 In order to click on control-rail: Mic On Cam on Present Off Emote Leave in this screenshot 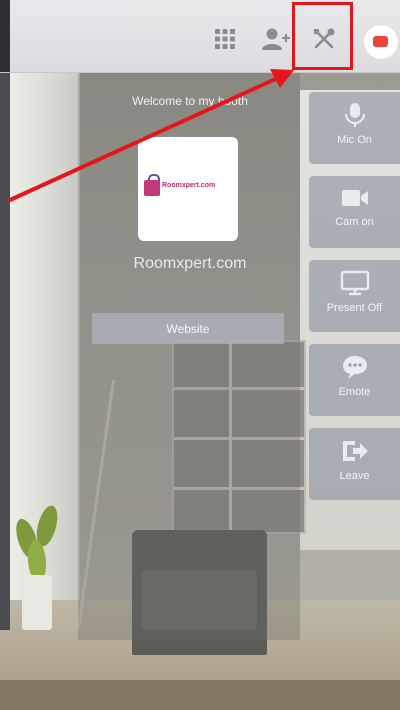, I will do `click(354, 297)`.